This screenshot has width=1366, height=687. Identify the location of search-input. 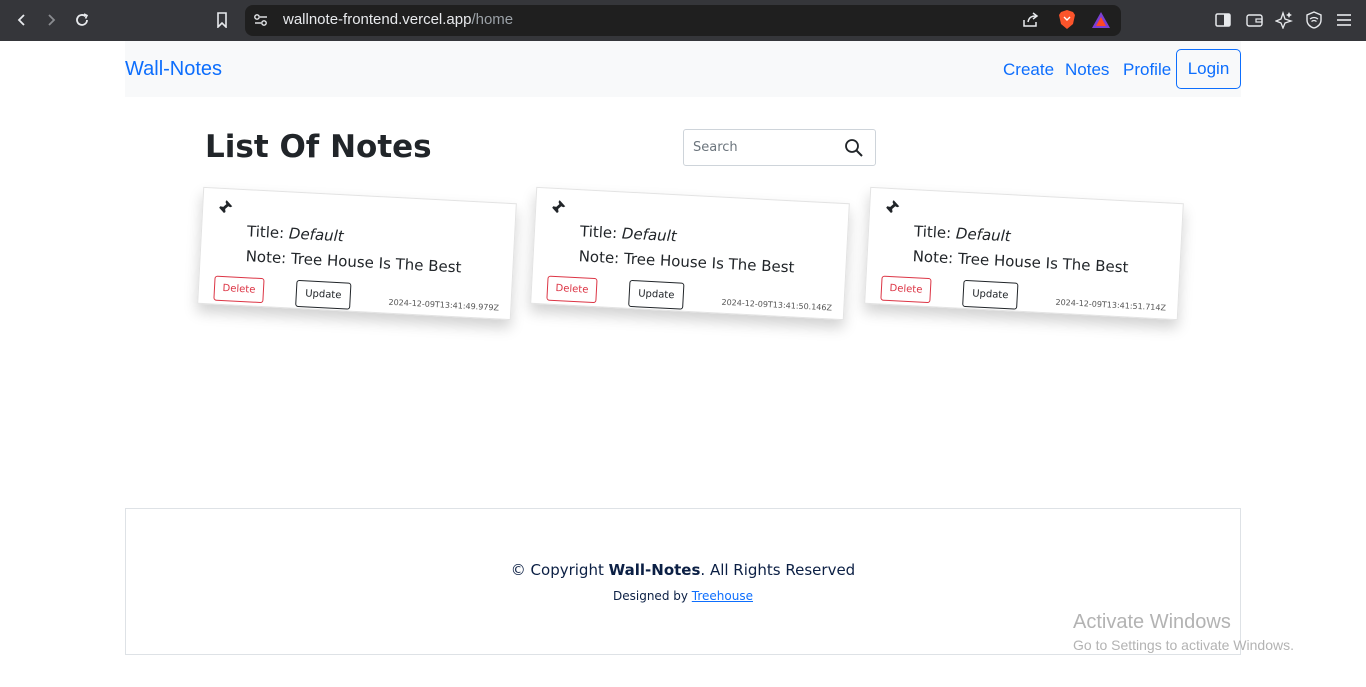
(760, 147).